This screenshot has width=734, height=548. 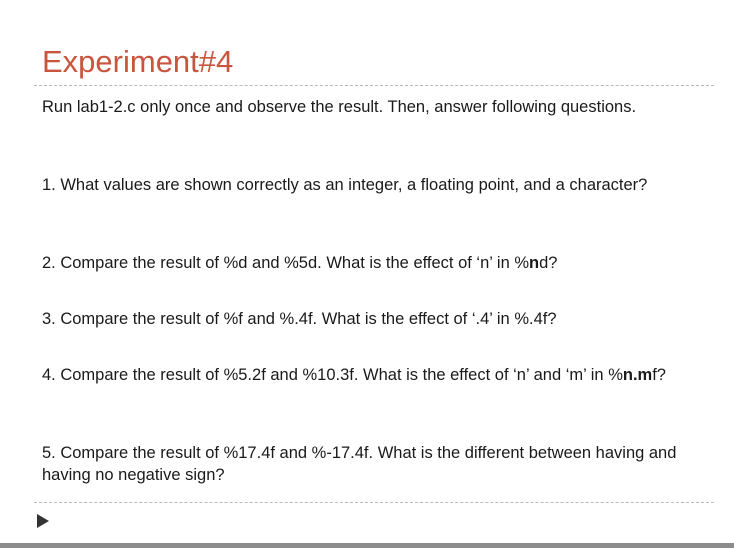 I want to click on footer-divider, so click(x=374, y=502).